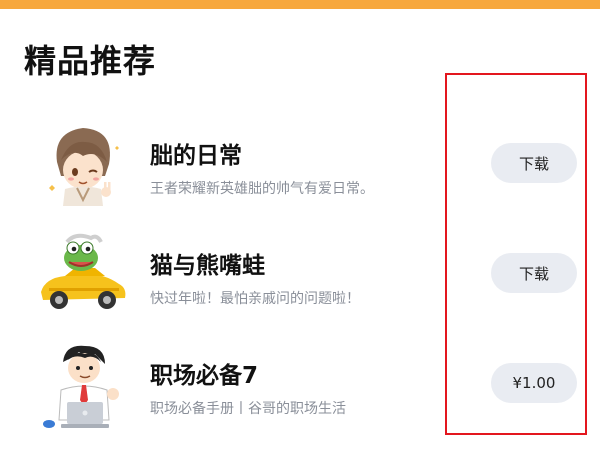  I want to click on top-accent-bar, so click(300, 4).